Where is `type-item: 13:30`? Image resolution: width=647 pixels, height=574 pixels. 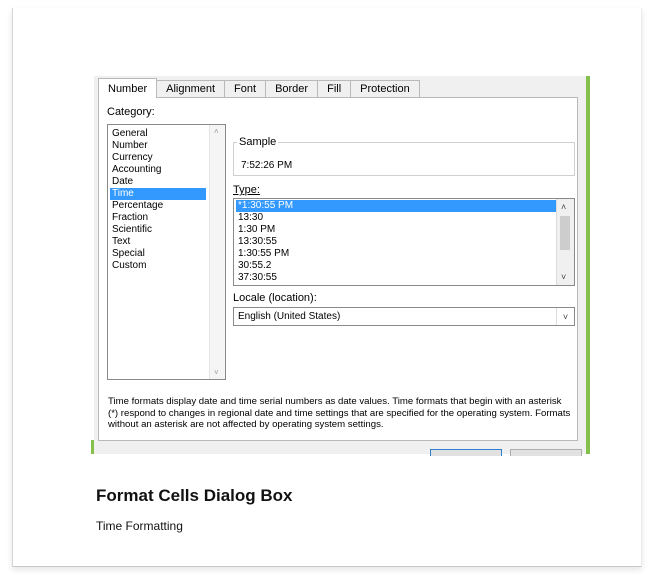 type-item: 13:30 is located at coordinates (398, 218).